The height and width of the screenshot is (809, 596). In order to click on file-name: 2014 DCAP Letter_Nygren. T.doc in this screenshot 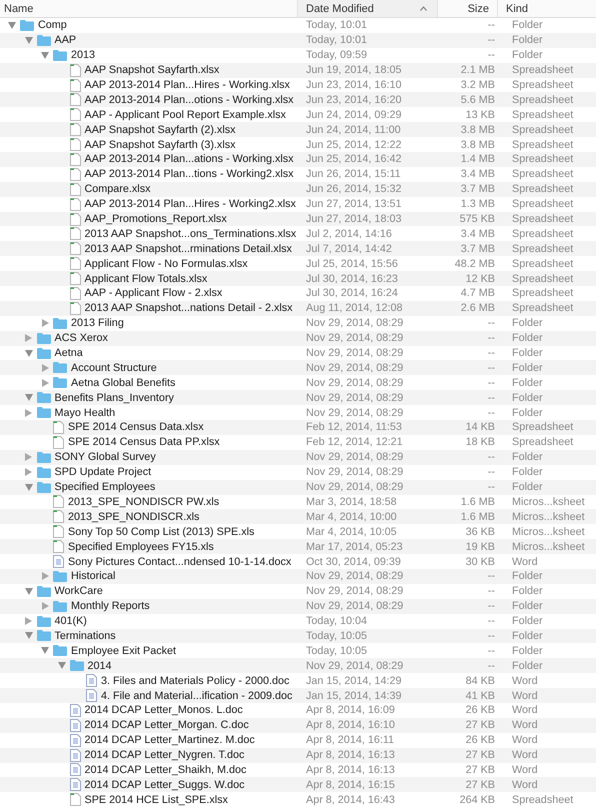, I will do `click(164, 755)`.